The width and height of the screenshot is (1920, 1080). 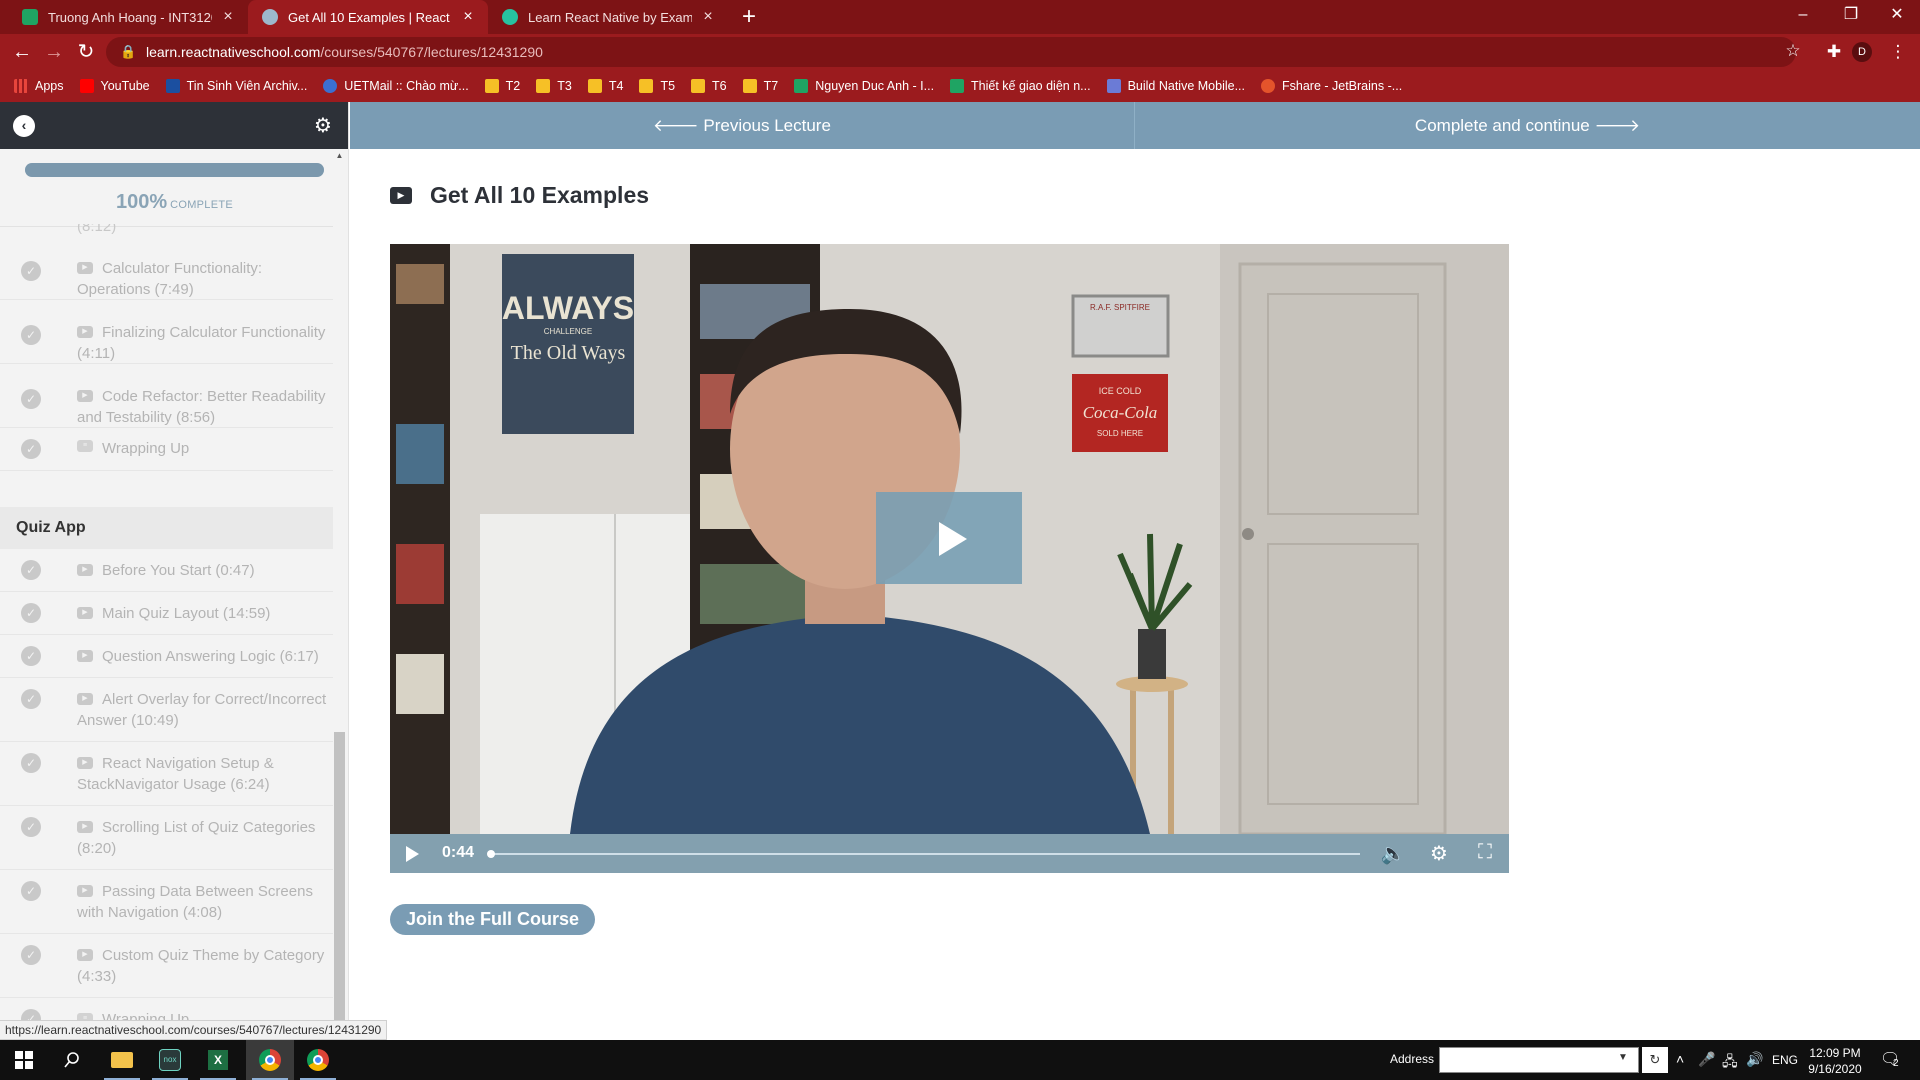 What do you see at coordinates (166, 449) in the screenshot?
I see `lecture-item: ✓ ≡ Wrapping Up` at bounding box center [166, 449].